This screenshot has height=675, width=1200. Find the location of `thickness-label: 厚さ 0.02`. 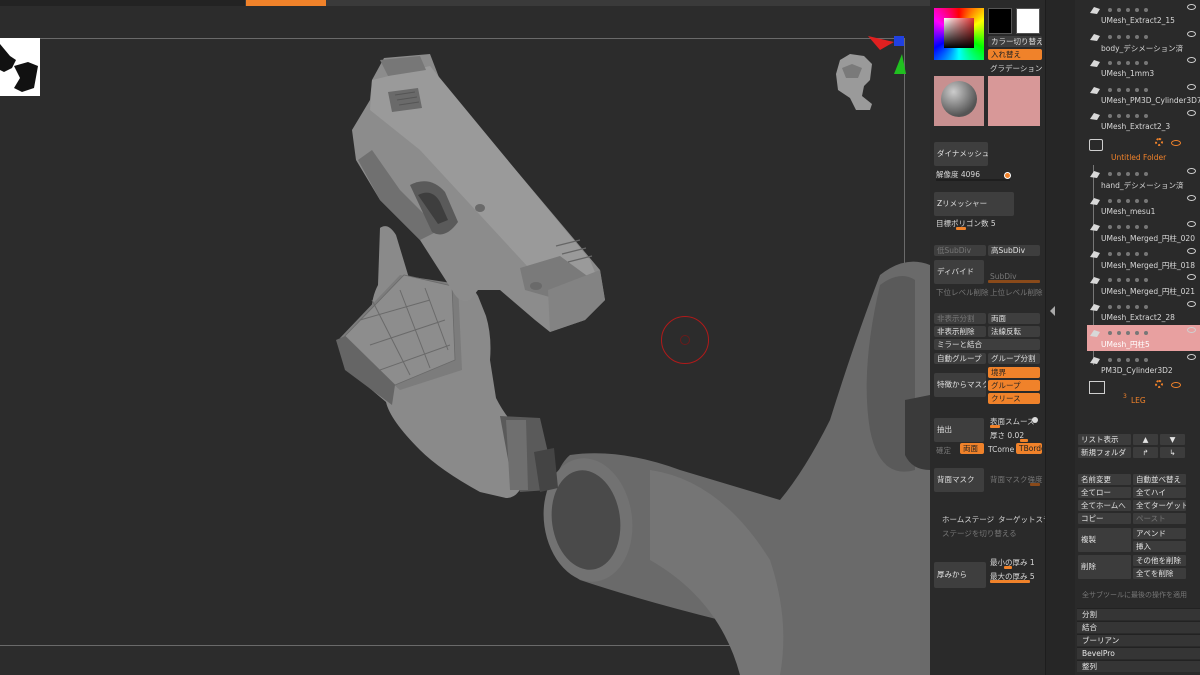

thickness-label: 厚さ 0.02 is located at coordinates (1007, 435).